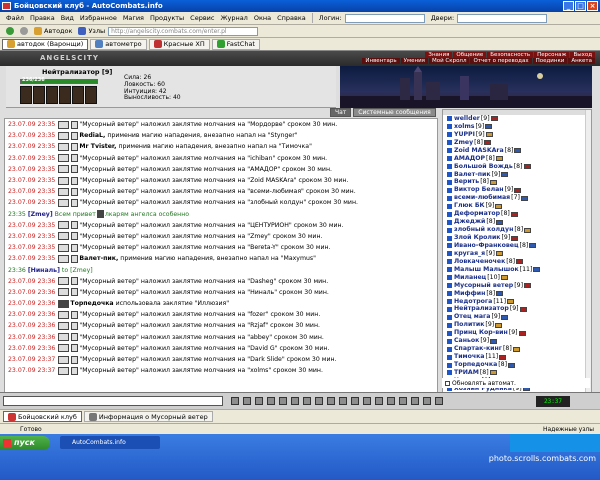  Describe the element at coordinates (517, 254) in the screenshot. I see `user-list-item: кругая_я [9]` at that location.